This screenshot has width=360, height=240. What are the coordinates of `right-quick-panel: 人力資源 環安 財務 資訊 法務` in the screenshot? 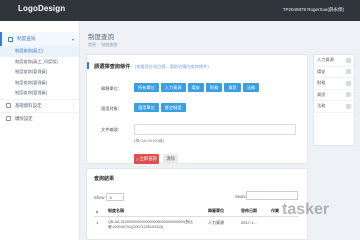 It's located at (334, 100).